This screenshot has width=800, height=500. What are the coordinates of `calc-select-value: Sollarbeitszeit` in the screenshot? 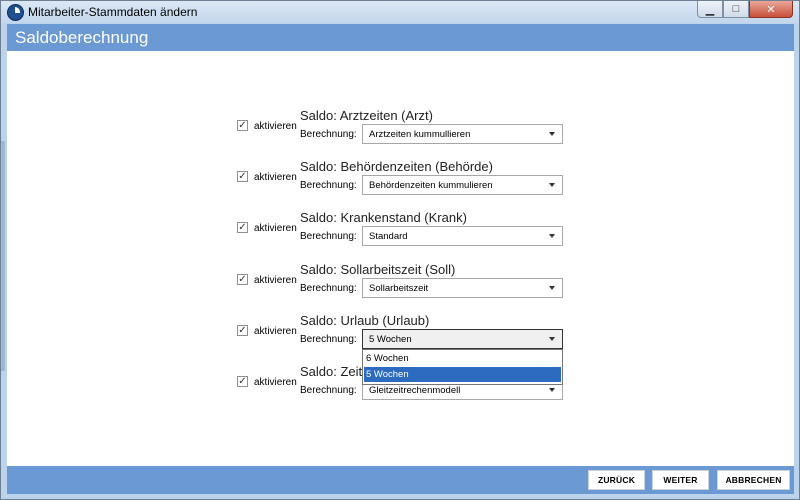 It's located at (399, 288).